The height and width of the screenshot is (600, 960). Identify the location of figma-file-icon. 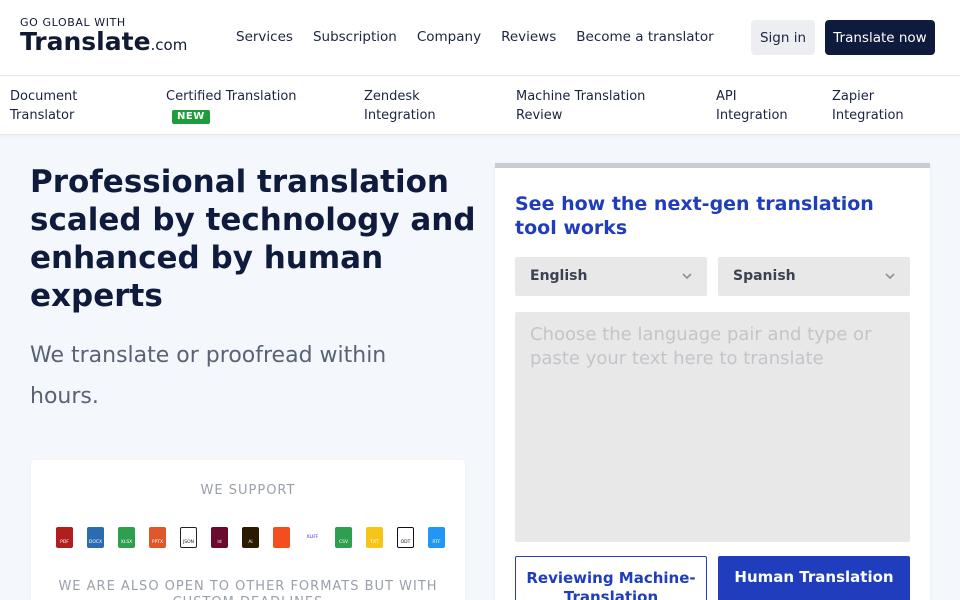
(281, 538).